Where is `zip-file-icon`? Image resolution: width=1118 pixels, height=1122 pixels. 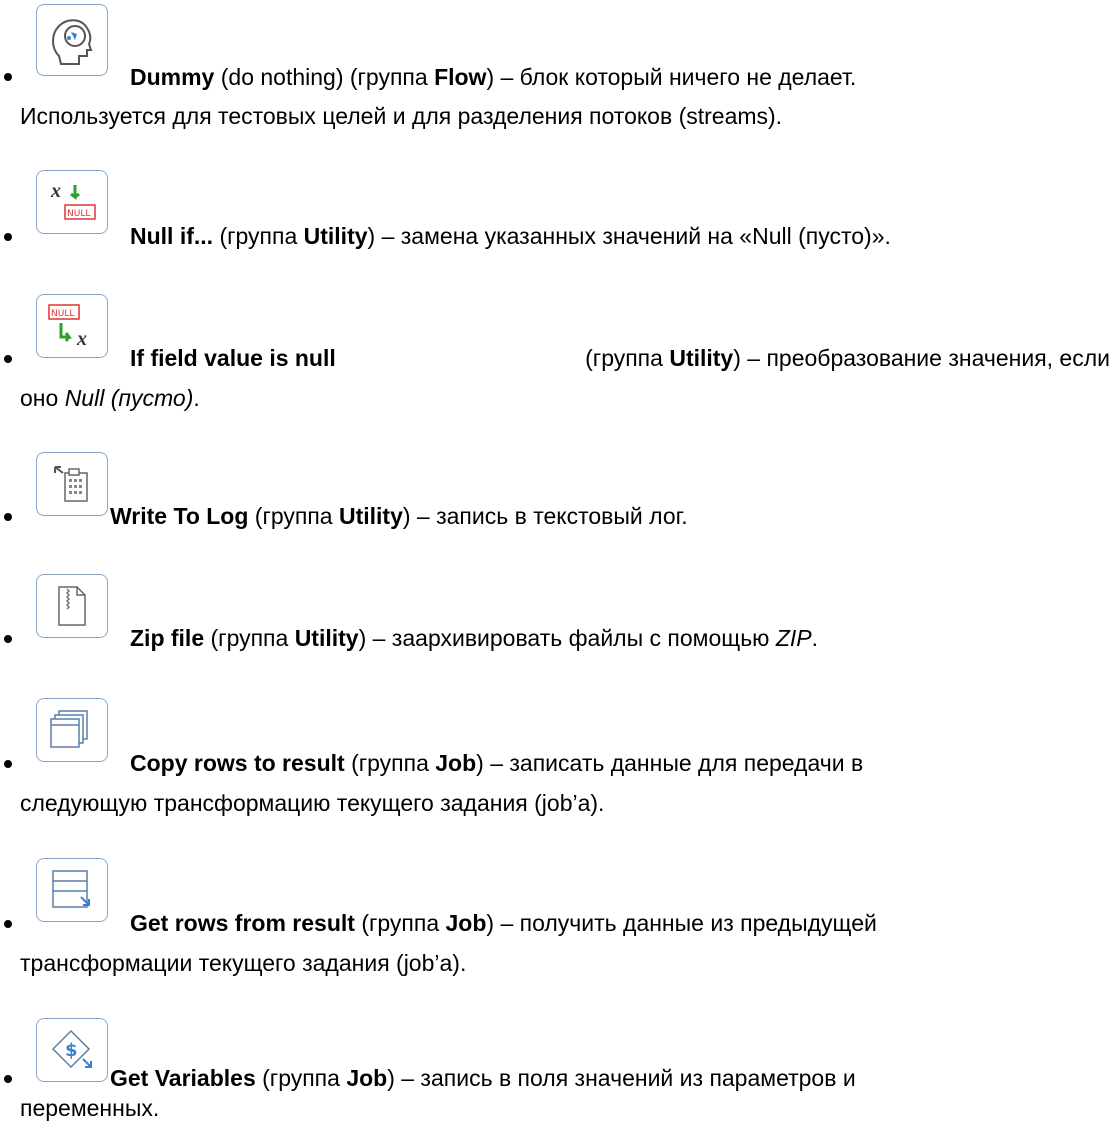 zip-file-icon is located at coordinates (72, 606).